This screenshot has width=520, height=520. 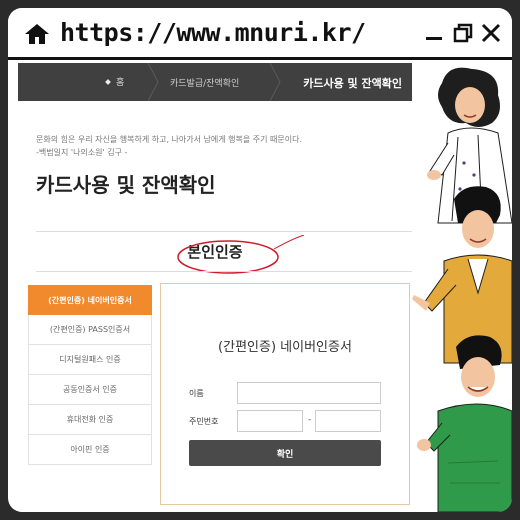 What do you see at coordinates (115, 81) in the screenshot?
I see `breadcrumb-home: 홈` at bounding box center [115, 81].